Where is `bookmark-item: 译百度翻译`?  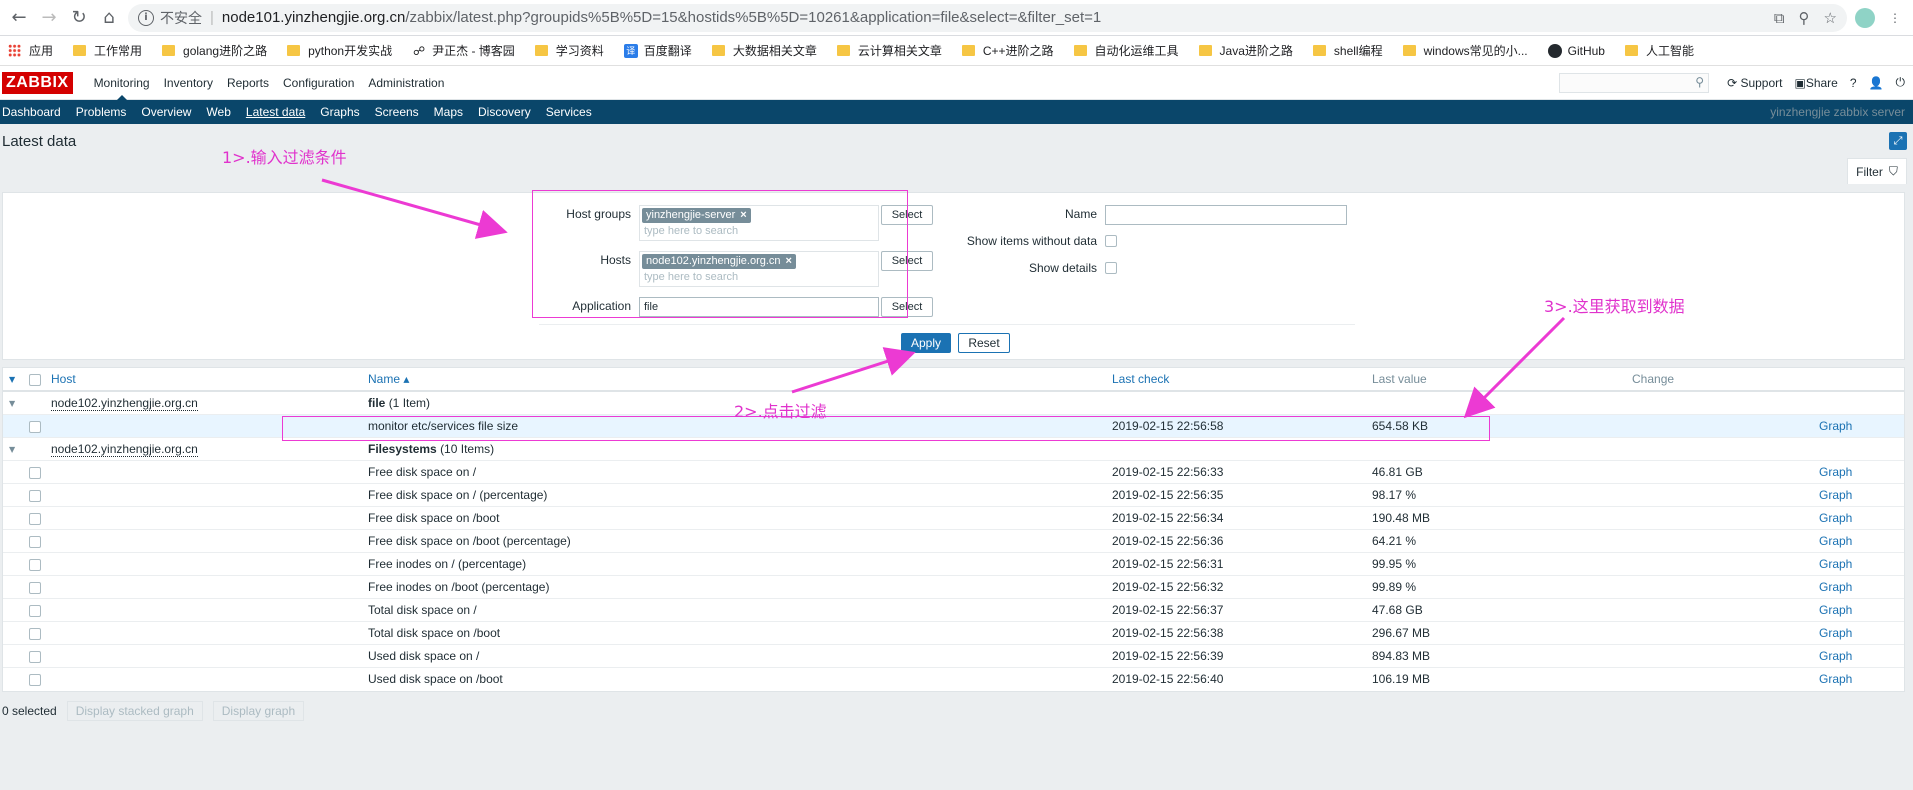
bookmark-item: 译百度翻译 is located at coordinates (657, 50).